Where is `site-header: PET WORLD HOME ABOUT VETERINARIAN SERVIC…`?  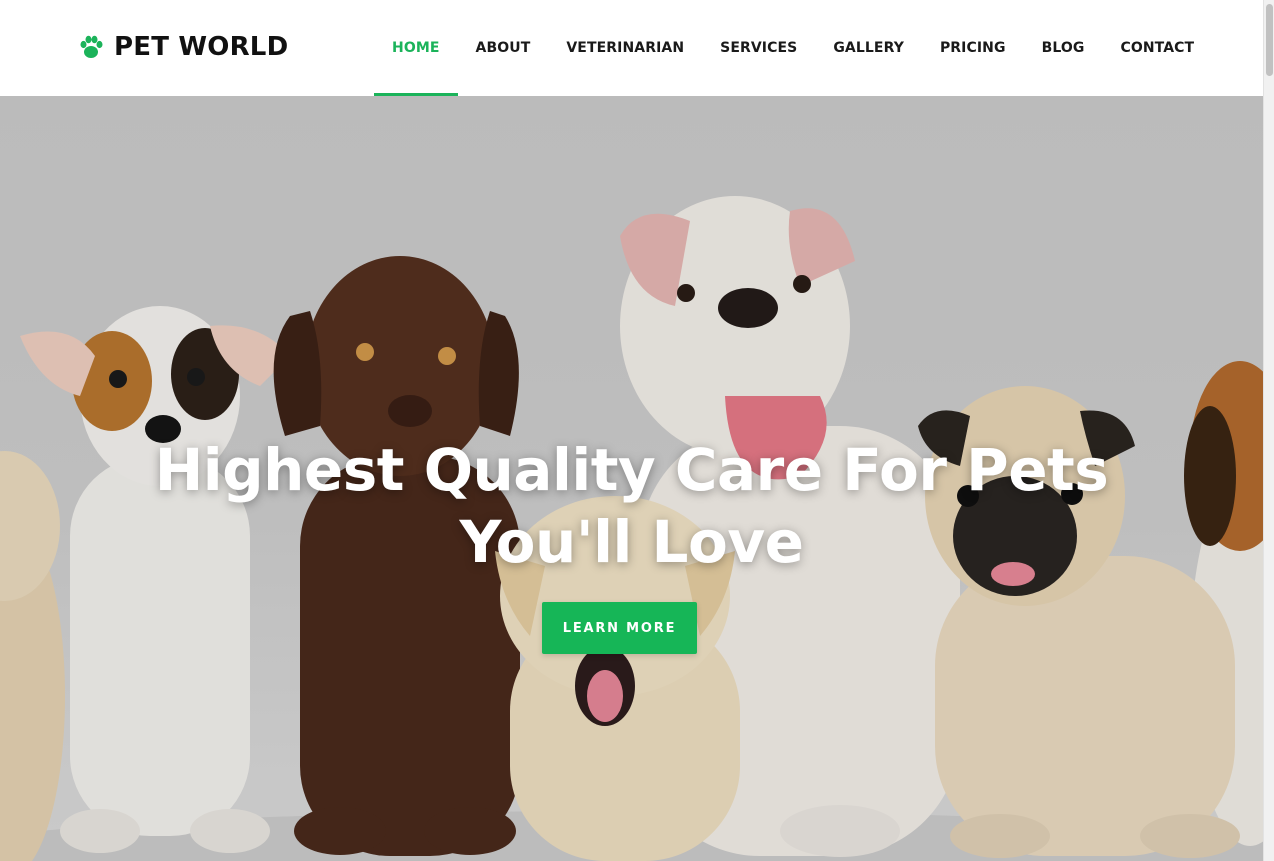 site-header: PET WORLD HOME ABOUT VETERINARIAN SERVIC… is located at coordinates (631, 48).